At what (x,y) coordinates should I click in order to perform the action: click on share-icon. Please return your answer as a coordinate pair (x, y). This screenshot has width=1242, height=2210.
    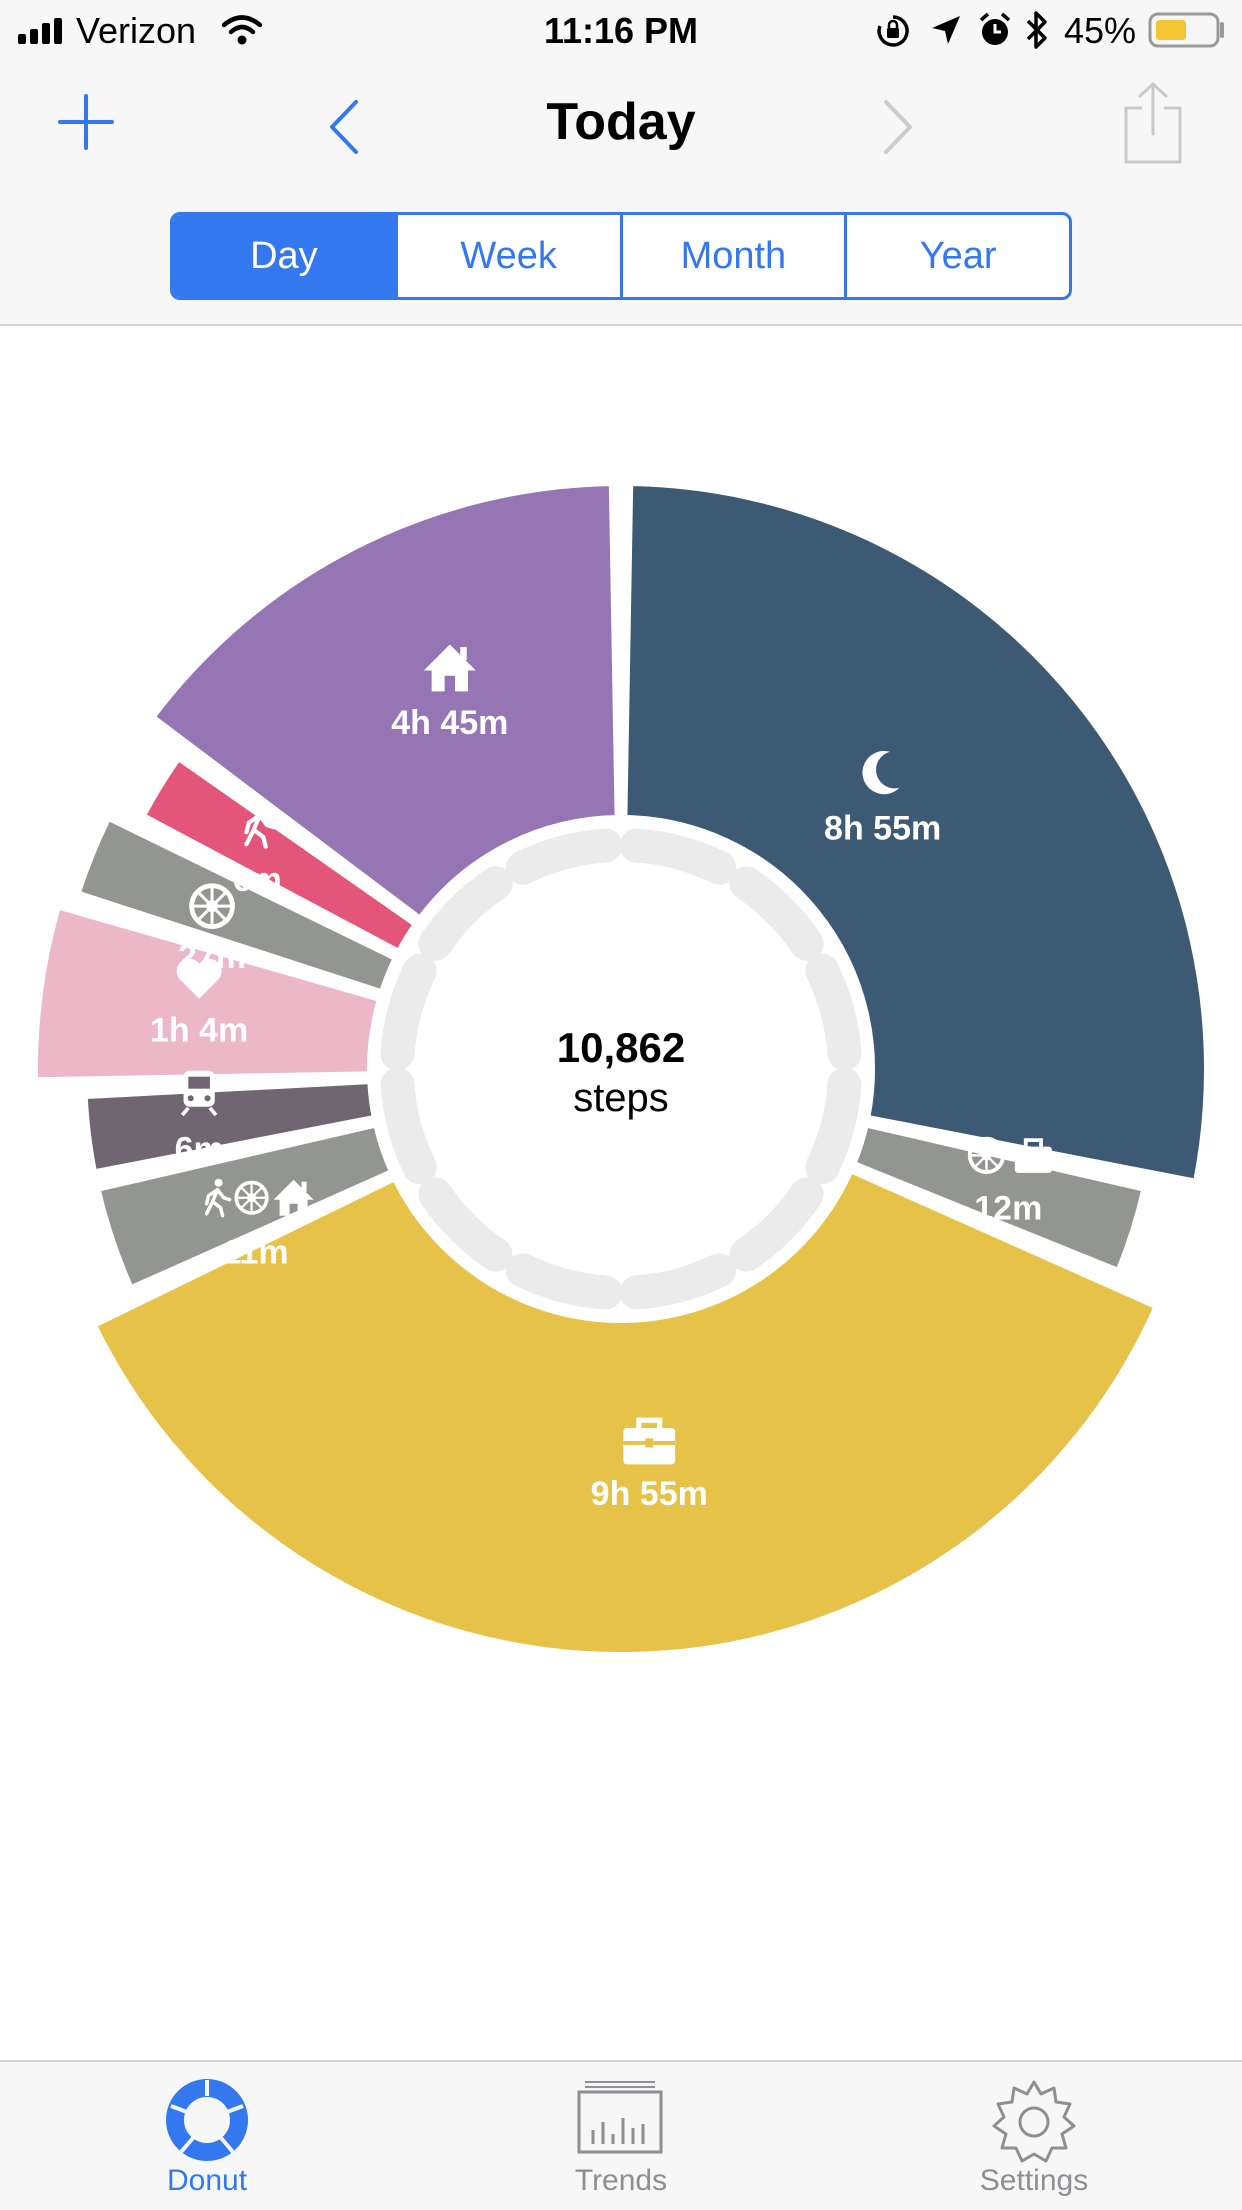
    Looking at the image, I should click on (1153, 123).